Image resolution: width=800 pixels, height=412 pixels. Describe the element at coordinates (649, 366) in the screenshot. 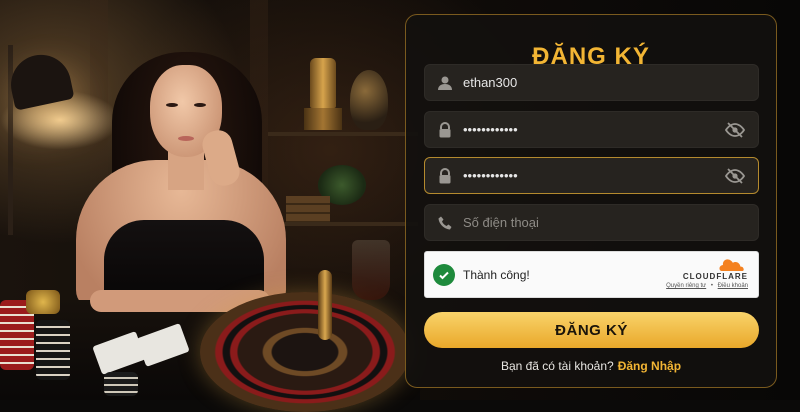

I see `login-link: Đăng Nhập` at that location.